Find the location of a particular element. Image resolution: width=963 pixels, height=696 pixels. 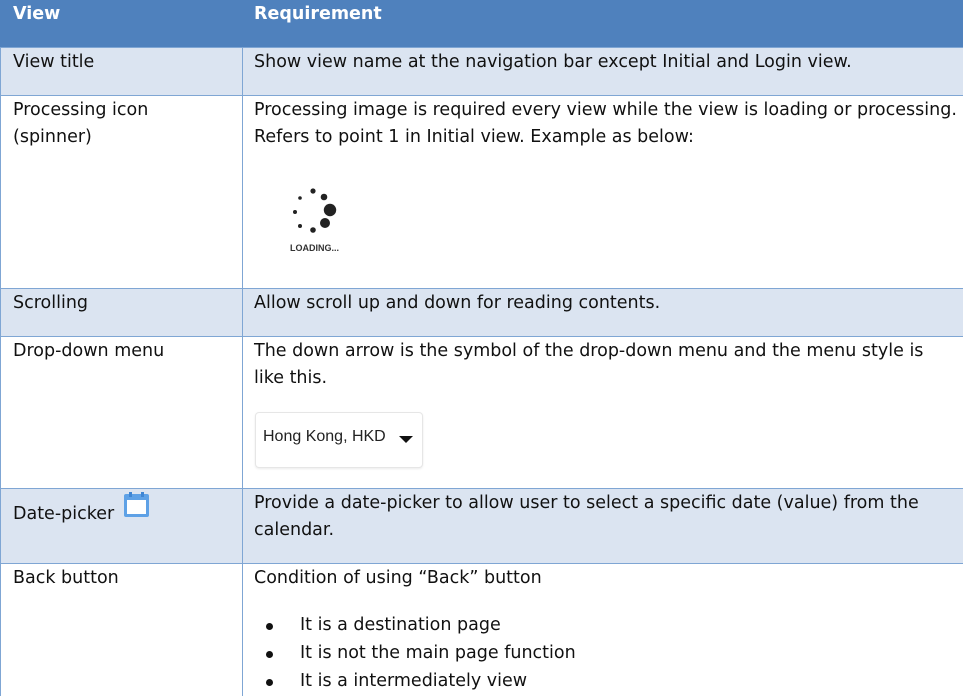

row-view: Scrolling is located at coordinates (51, 303).